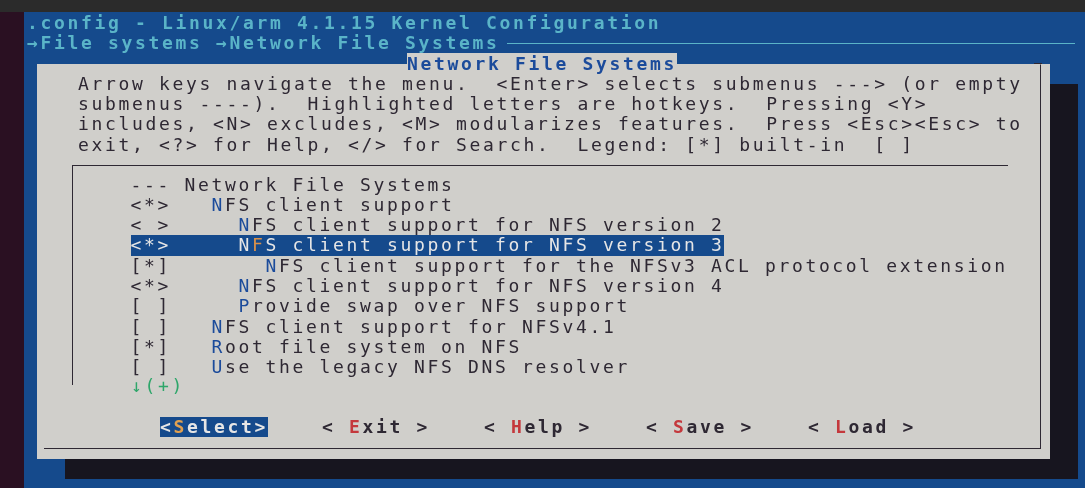 The width and height of the screenshot is (1085, 488). I want to click on option-state: < >, so click(150, 225).